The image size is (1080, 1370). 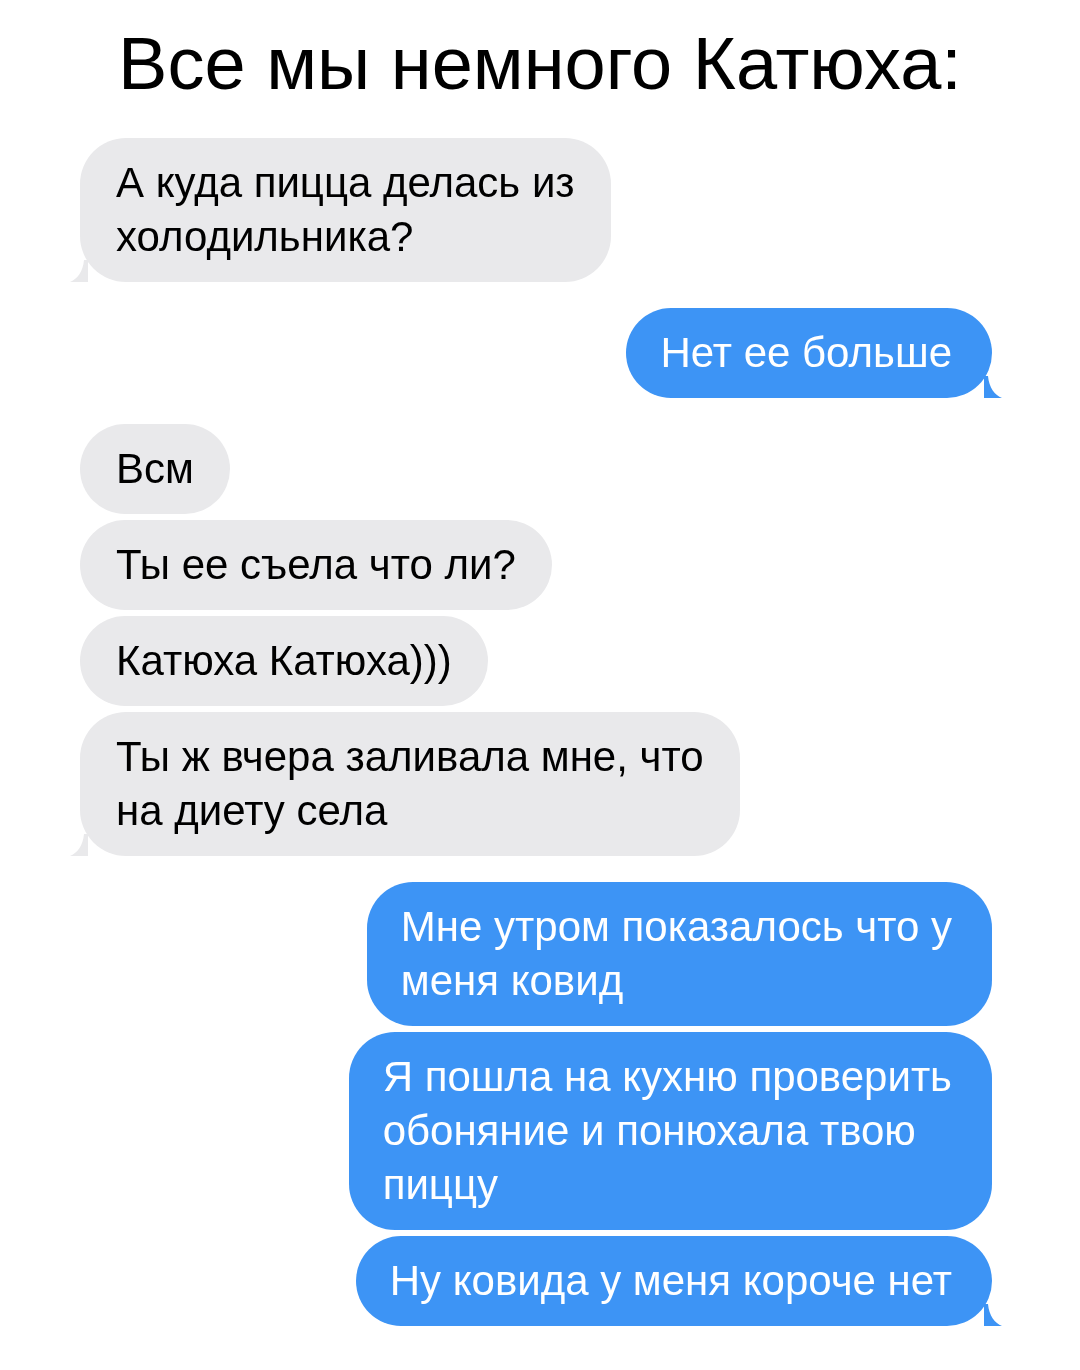 I want to click on message-bubble: Катюха Катюха))), so click(x=284, y=661).